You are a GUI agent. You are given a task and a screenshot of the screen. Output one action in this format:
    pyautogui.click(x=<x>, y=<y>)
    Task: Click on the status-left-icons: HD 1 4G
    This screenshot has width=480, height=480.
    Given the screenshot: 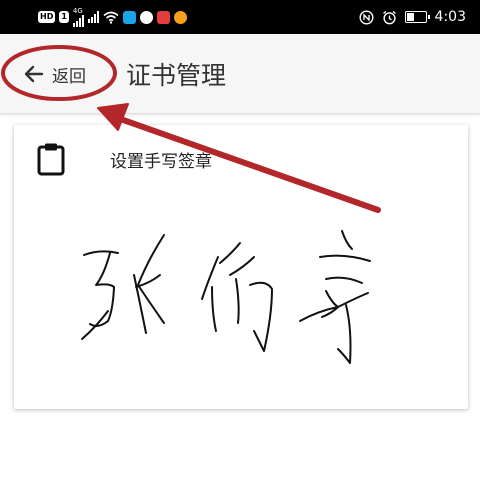 What is the action you would take?
    pyautogui.click(x=112, y=17)
    